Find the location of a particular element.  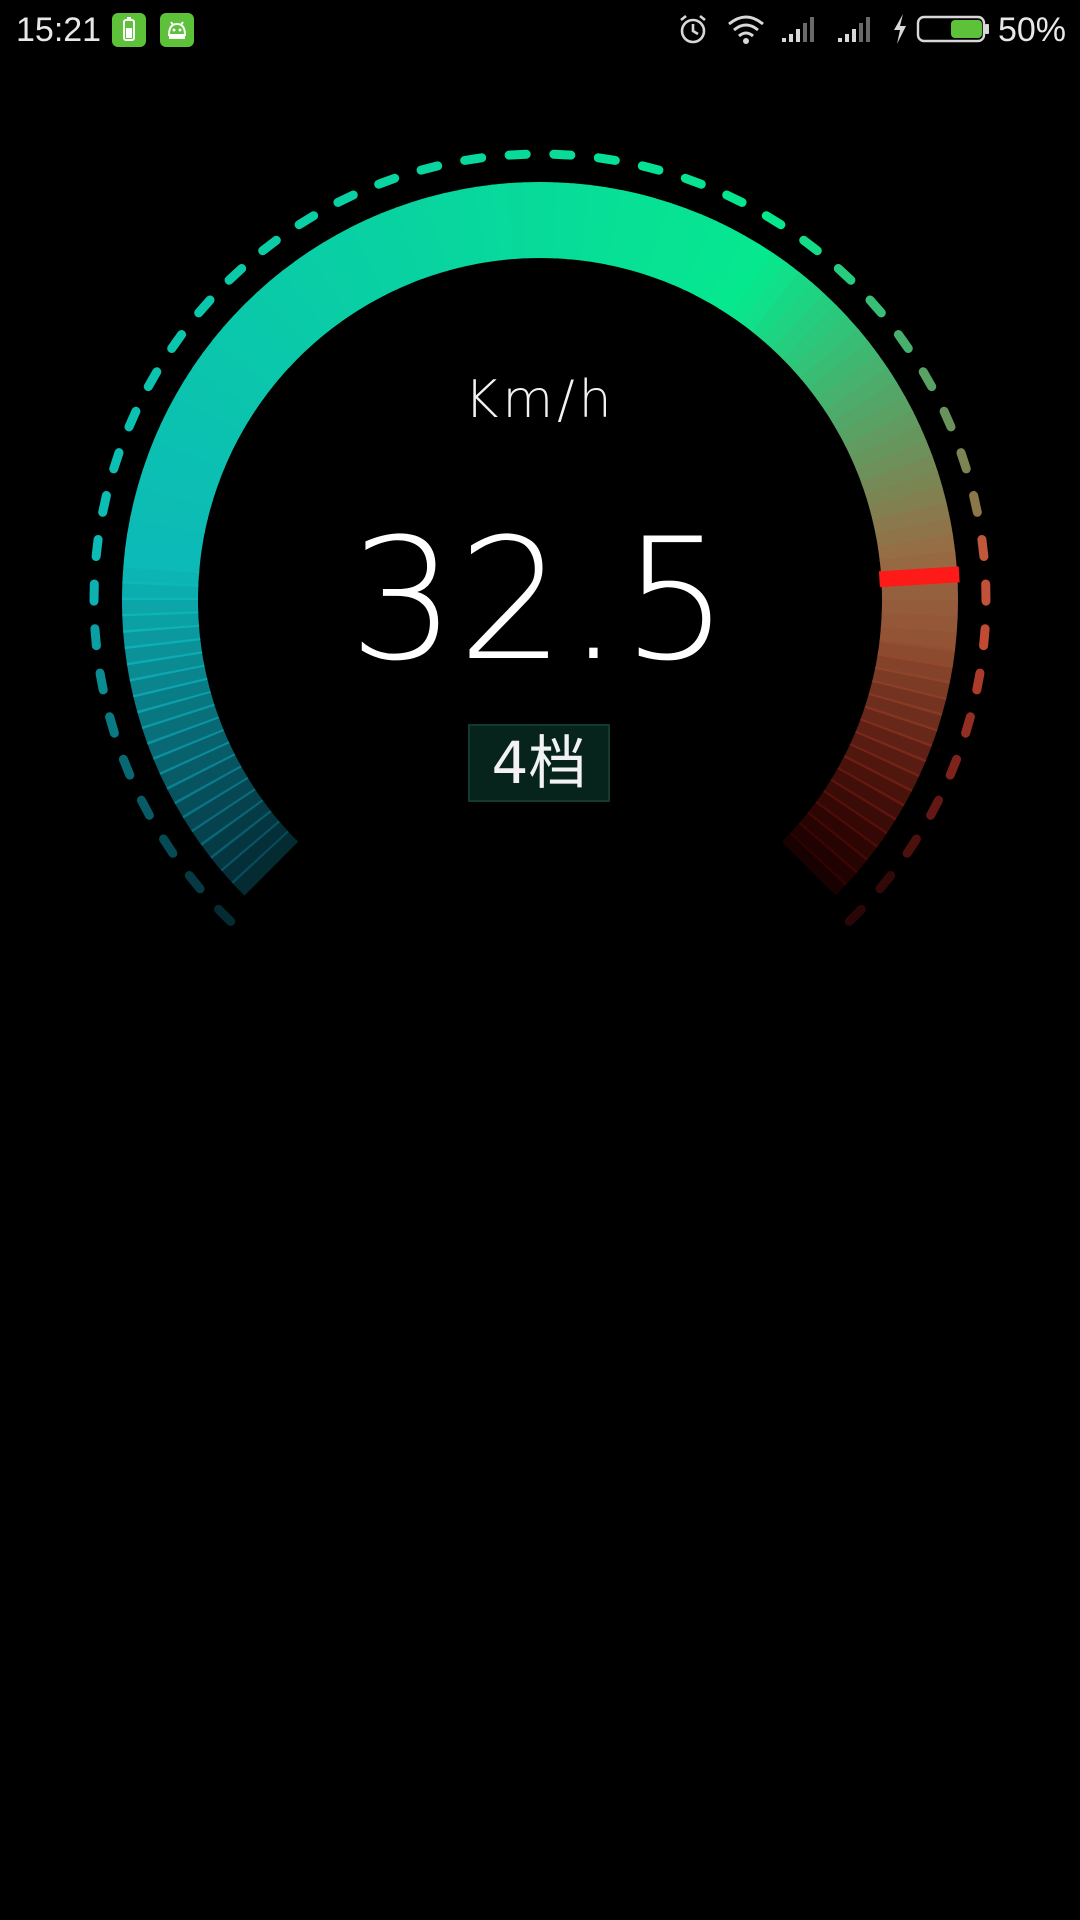

status-time: 15:21 is located at coordinates (59, 30).